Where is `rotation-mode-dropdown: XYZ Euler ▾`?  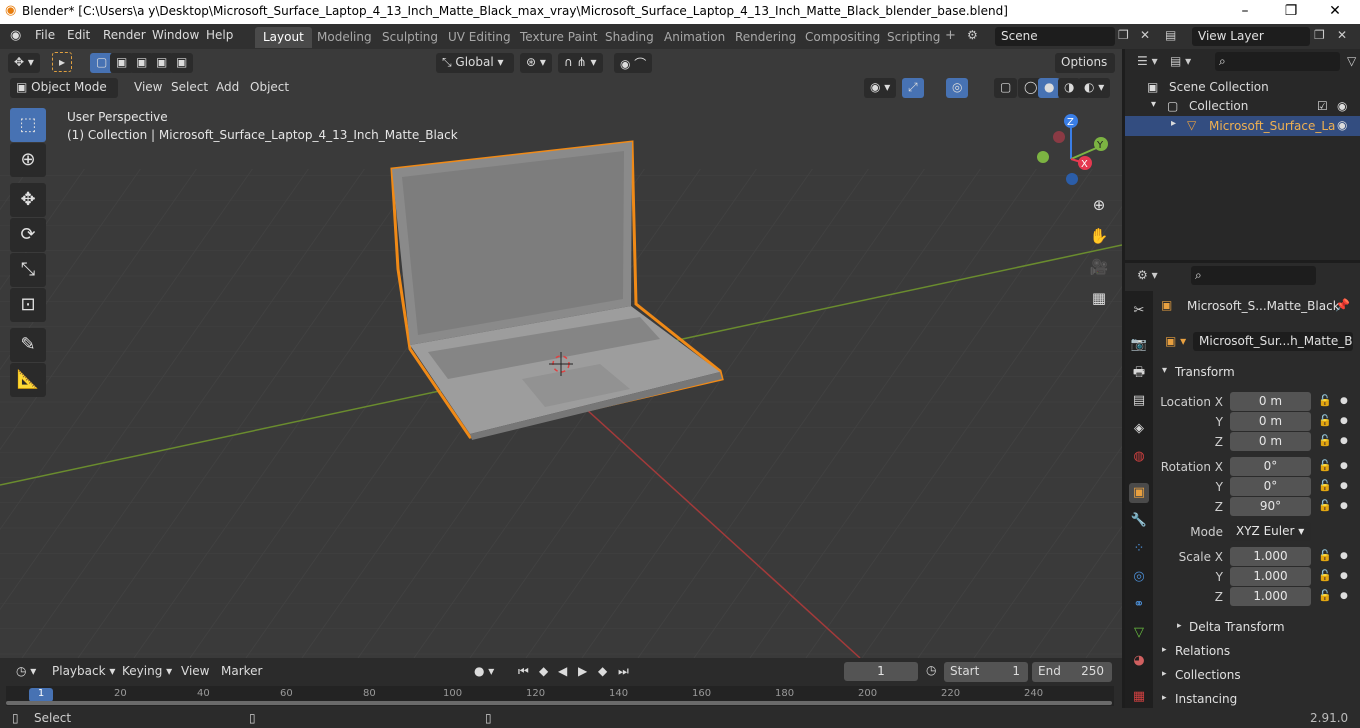
rotation-mode-dropdown: XYZ Euler ▾ is located at coordinates (1270, 531).